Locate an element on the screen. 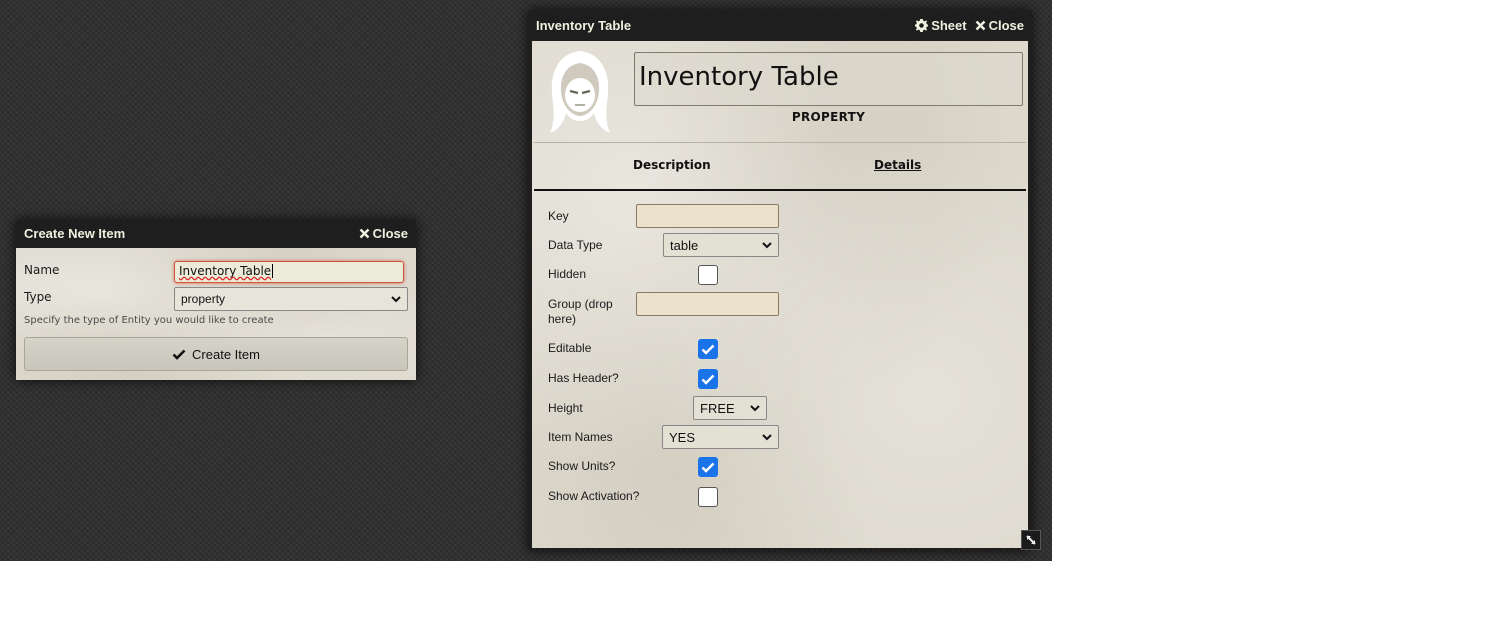 Image resolution: width=1496 pixels, height=639 pixels. name-input-value: Inventory Table is located at coordinates (225, 271).